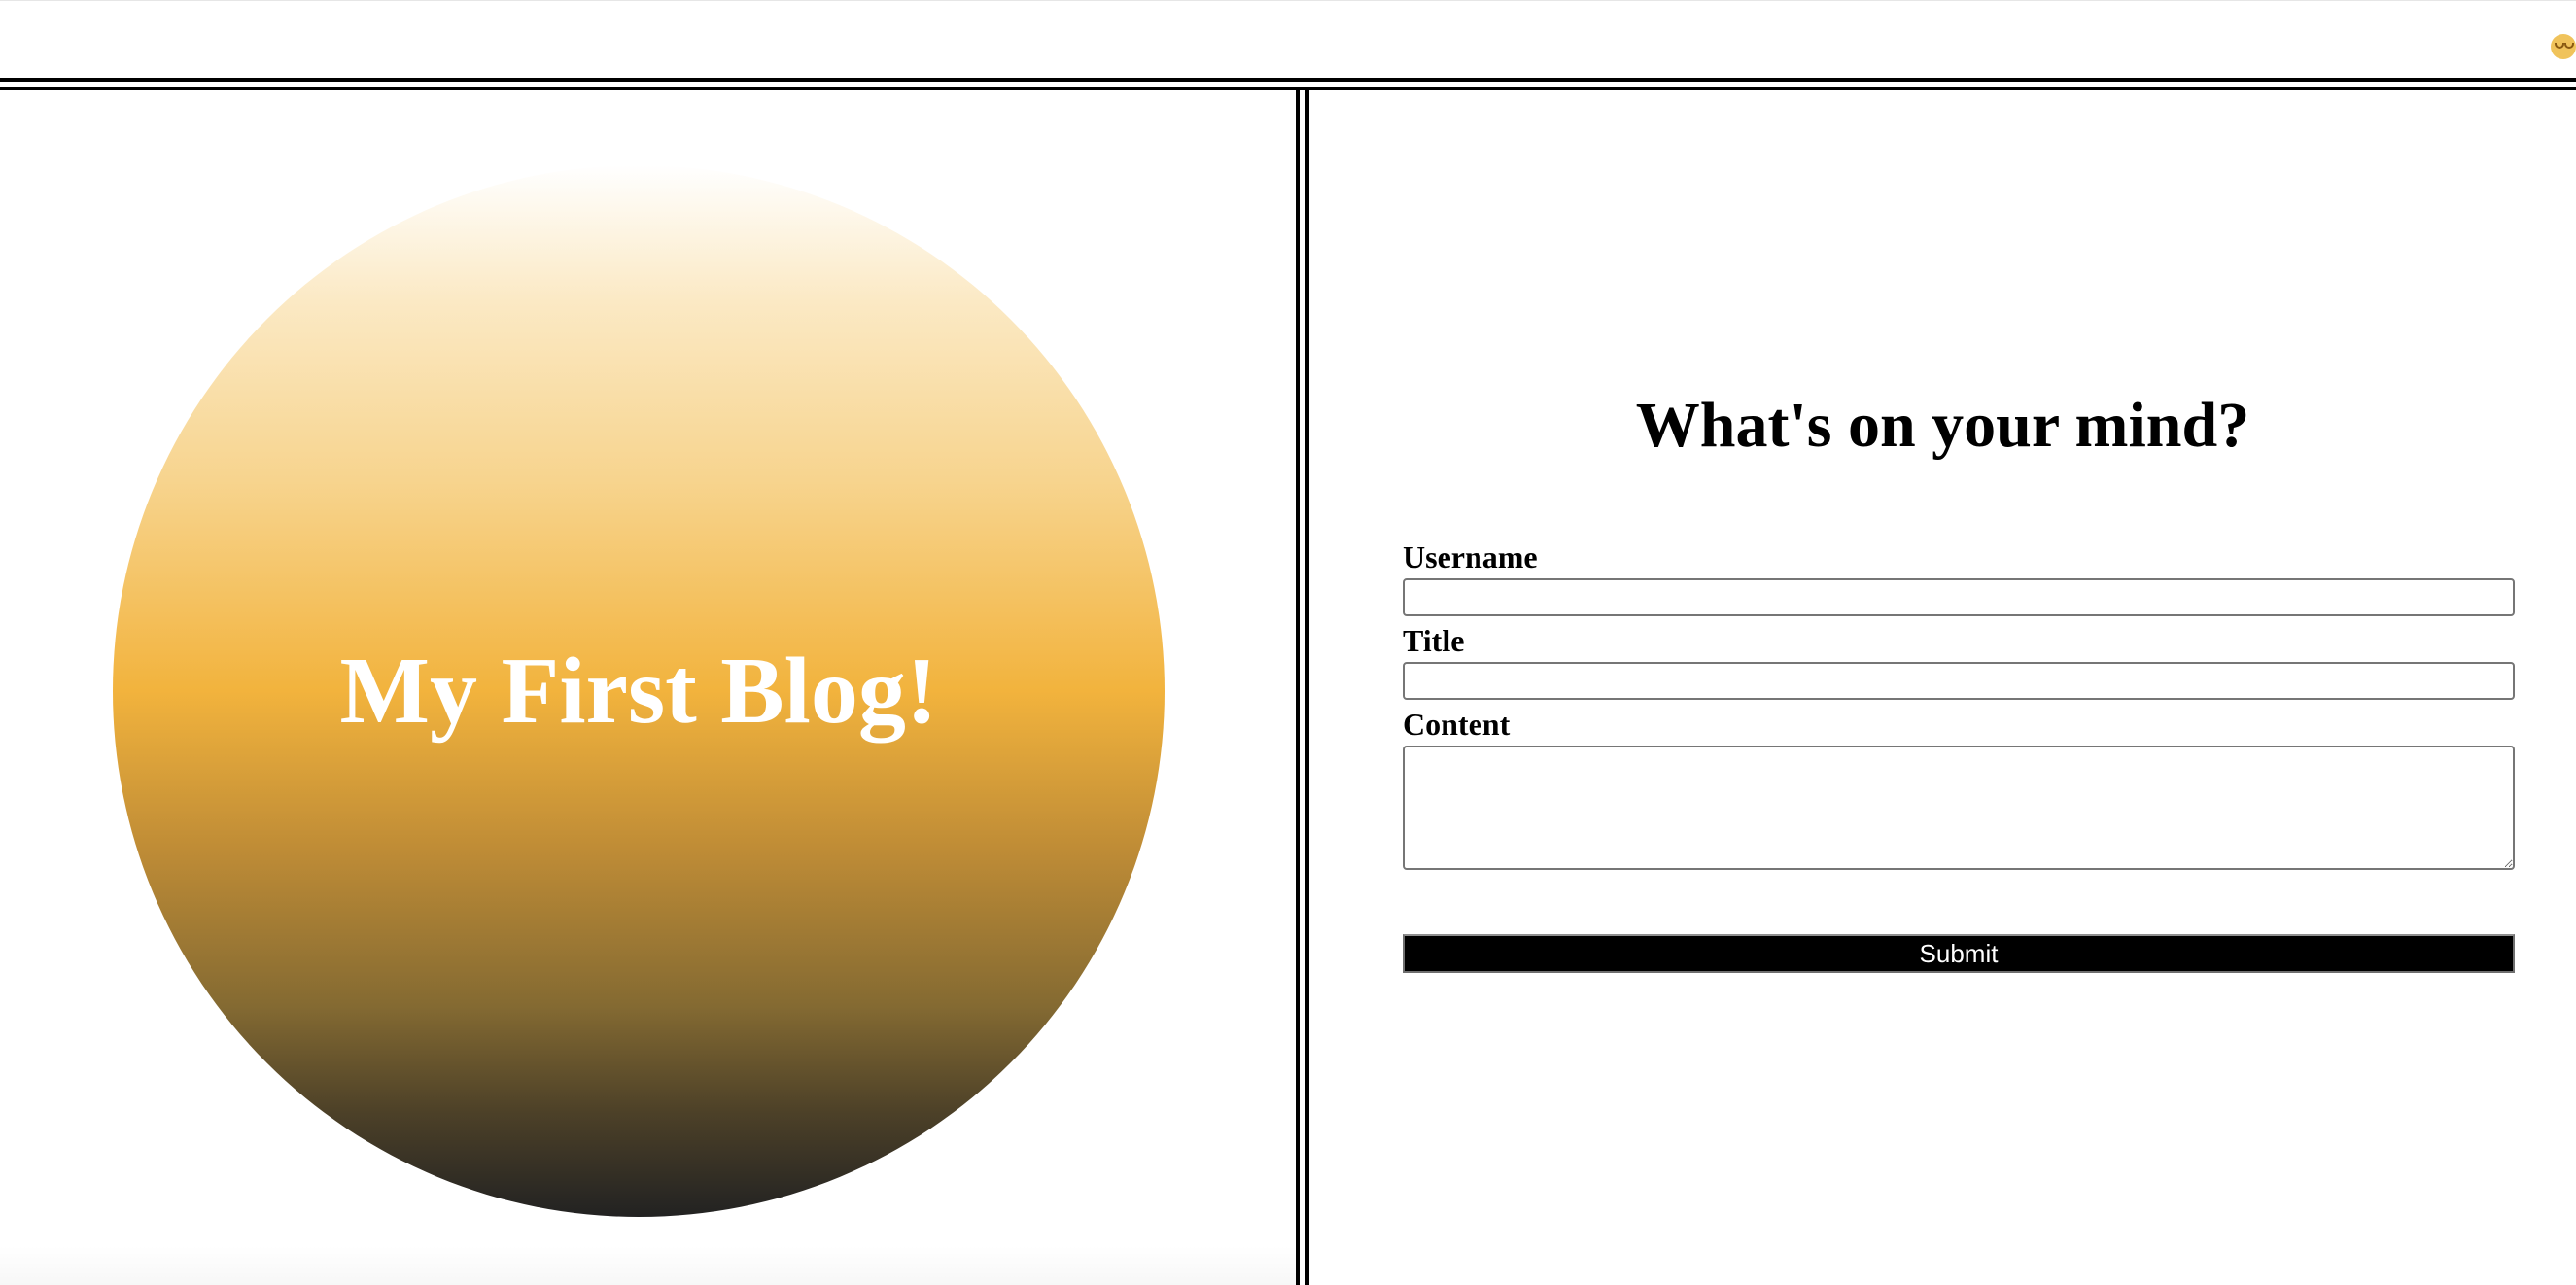 The height and width of the screenshot is (1285, 2576). Describe the element at coordinates (648, 1265) in the screenshot. I see `bottom-fade` at that location.